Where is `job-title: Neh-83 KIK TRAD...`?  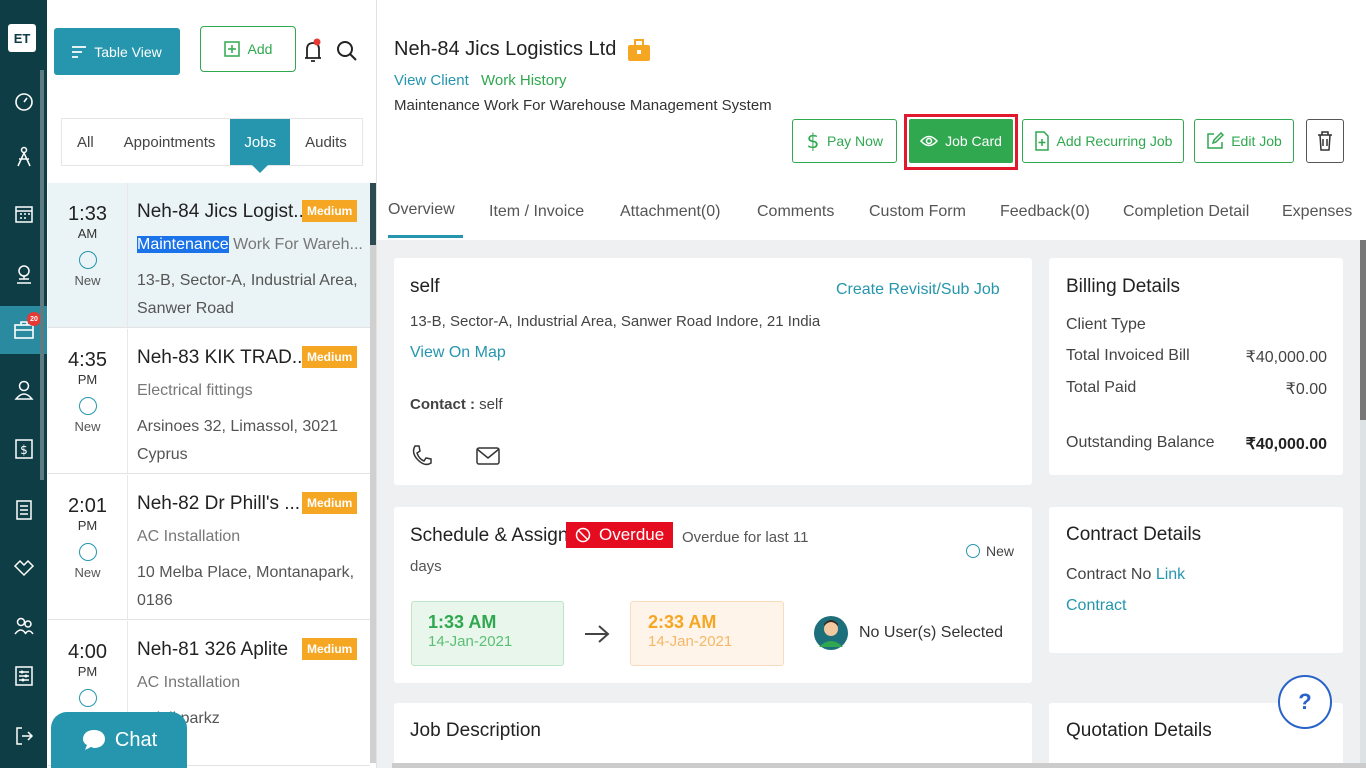
job-title: Neh-83 KIK TRAD... is located at coordinates (222, 357).